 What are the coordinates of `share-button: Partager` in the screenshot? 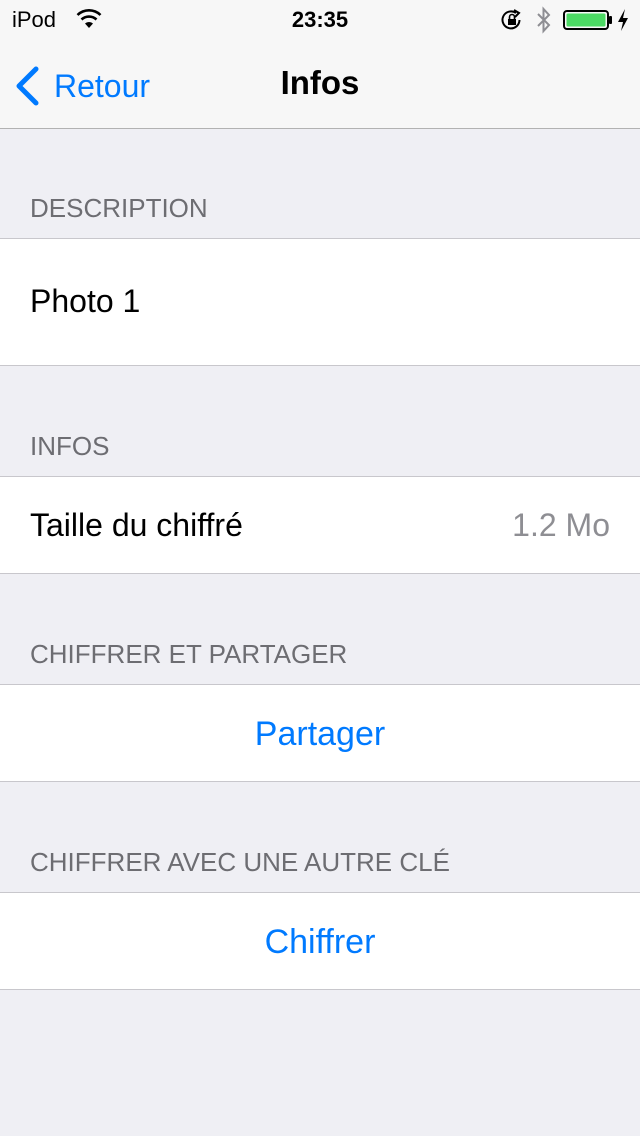 It's located at (320, 733).